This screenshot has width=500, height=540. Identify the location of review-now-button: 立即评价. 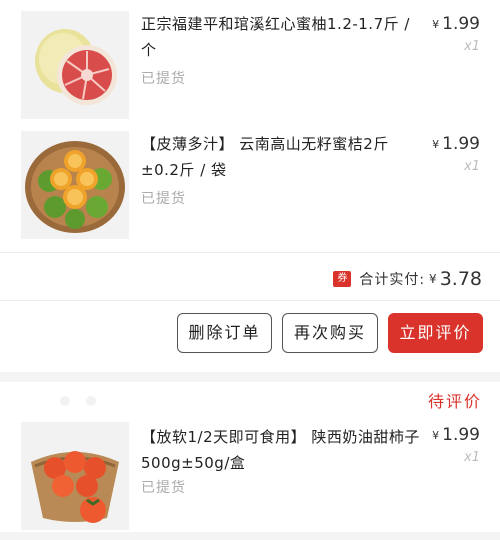
(435, 333).